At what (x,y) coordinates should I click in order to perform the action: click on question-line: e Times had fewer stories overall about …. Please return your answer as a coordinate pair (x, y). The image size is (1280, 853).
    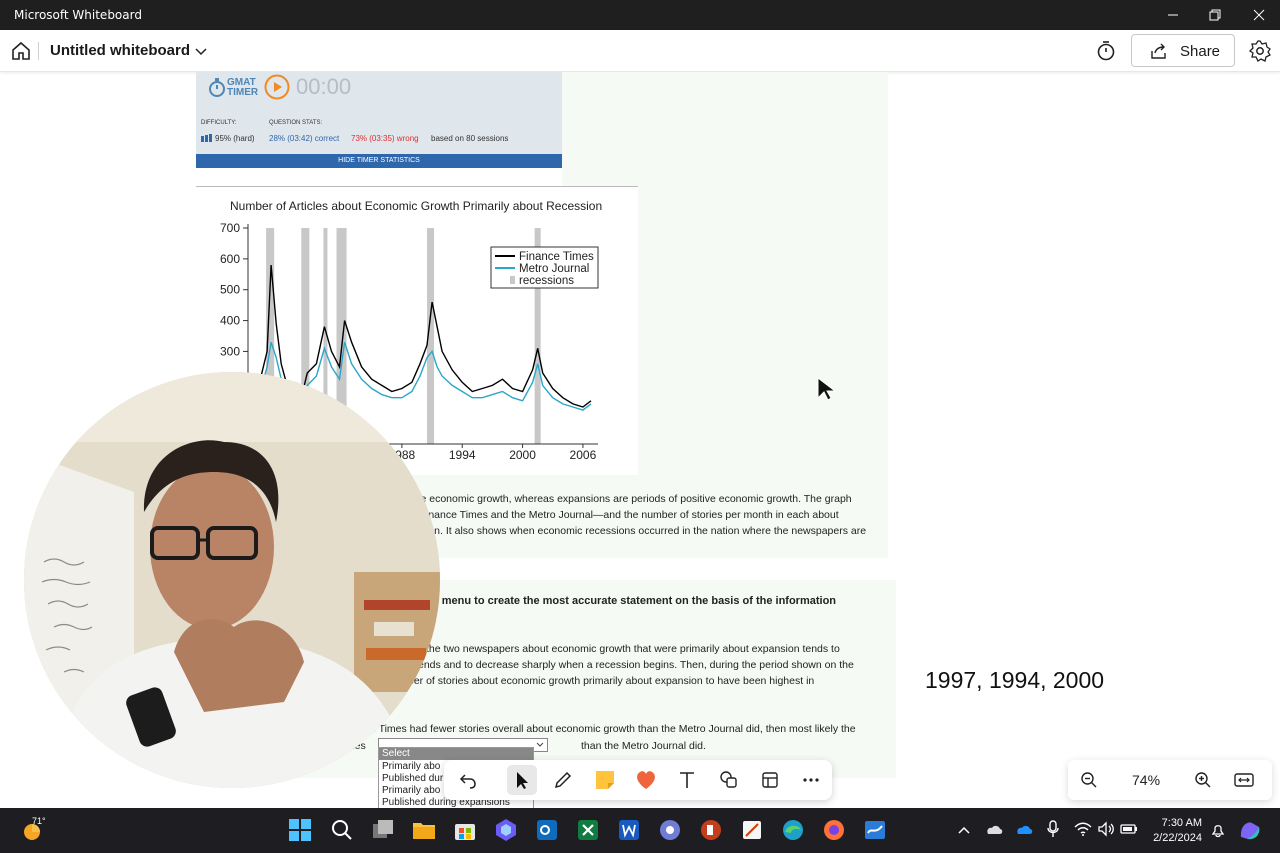
    Looking at the image, I should click on (613, 729).